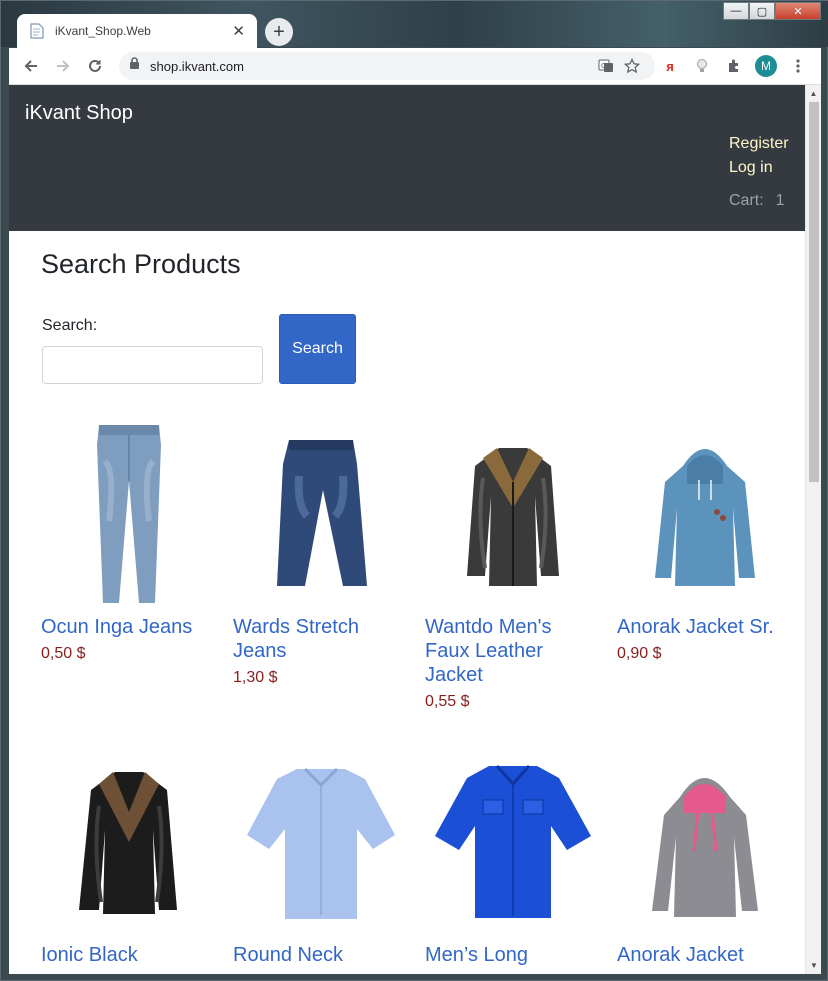 Image resolution: width=828 pixels, height=981 pixels. I want to click on cart-count: 1, so click(780, 200).